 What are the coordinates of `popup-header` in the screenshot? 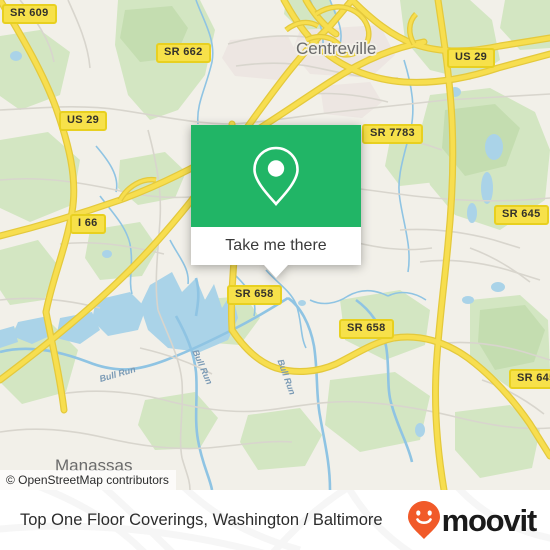 It's located at (276, 176).